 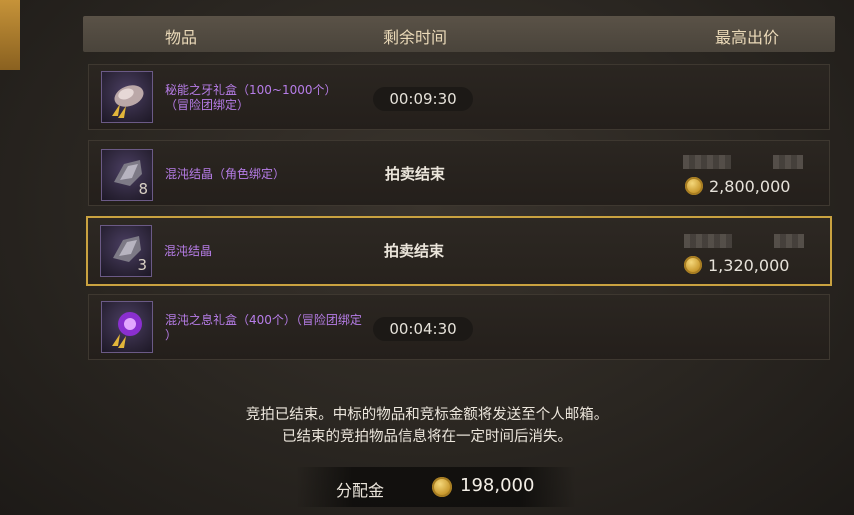 What do you see at coordinates (427, 437) in the screenshot?
I see `notice-line-2: 已结束的竞拍物品信息将在一定时间后消失。` at bounding box center [427, 437].